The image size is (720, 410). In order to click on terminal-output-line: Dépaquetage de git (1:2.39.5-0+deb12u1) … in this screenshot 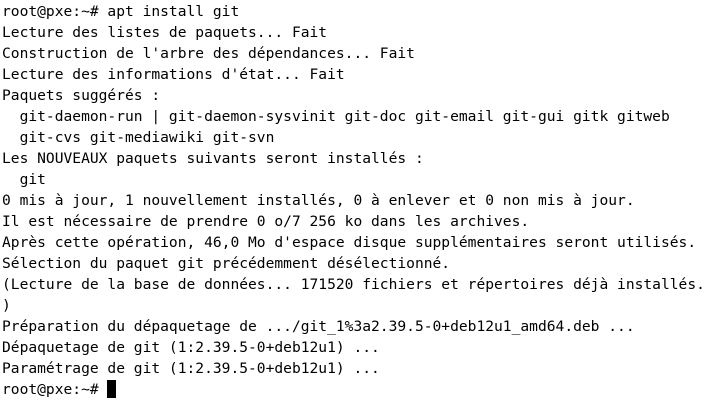, I will do `click(191, 347)`.